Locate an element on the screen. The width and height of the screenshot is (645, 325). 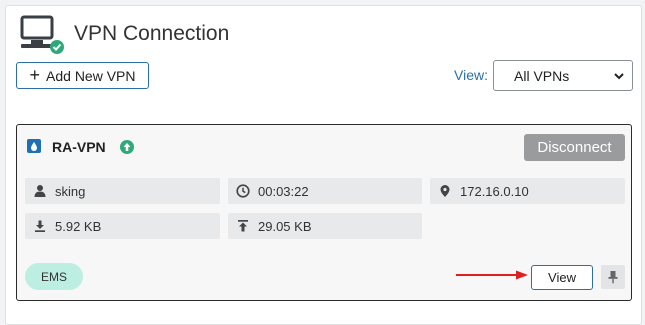
view-details-button: View is located at coordinates (562, 277).